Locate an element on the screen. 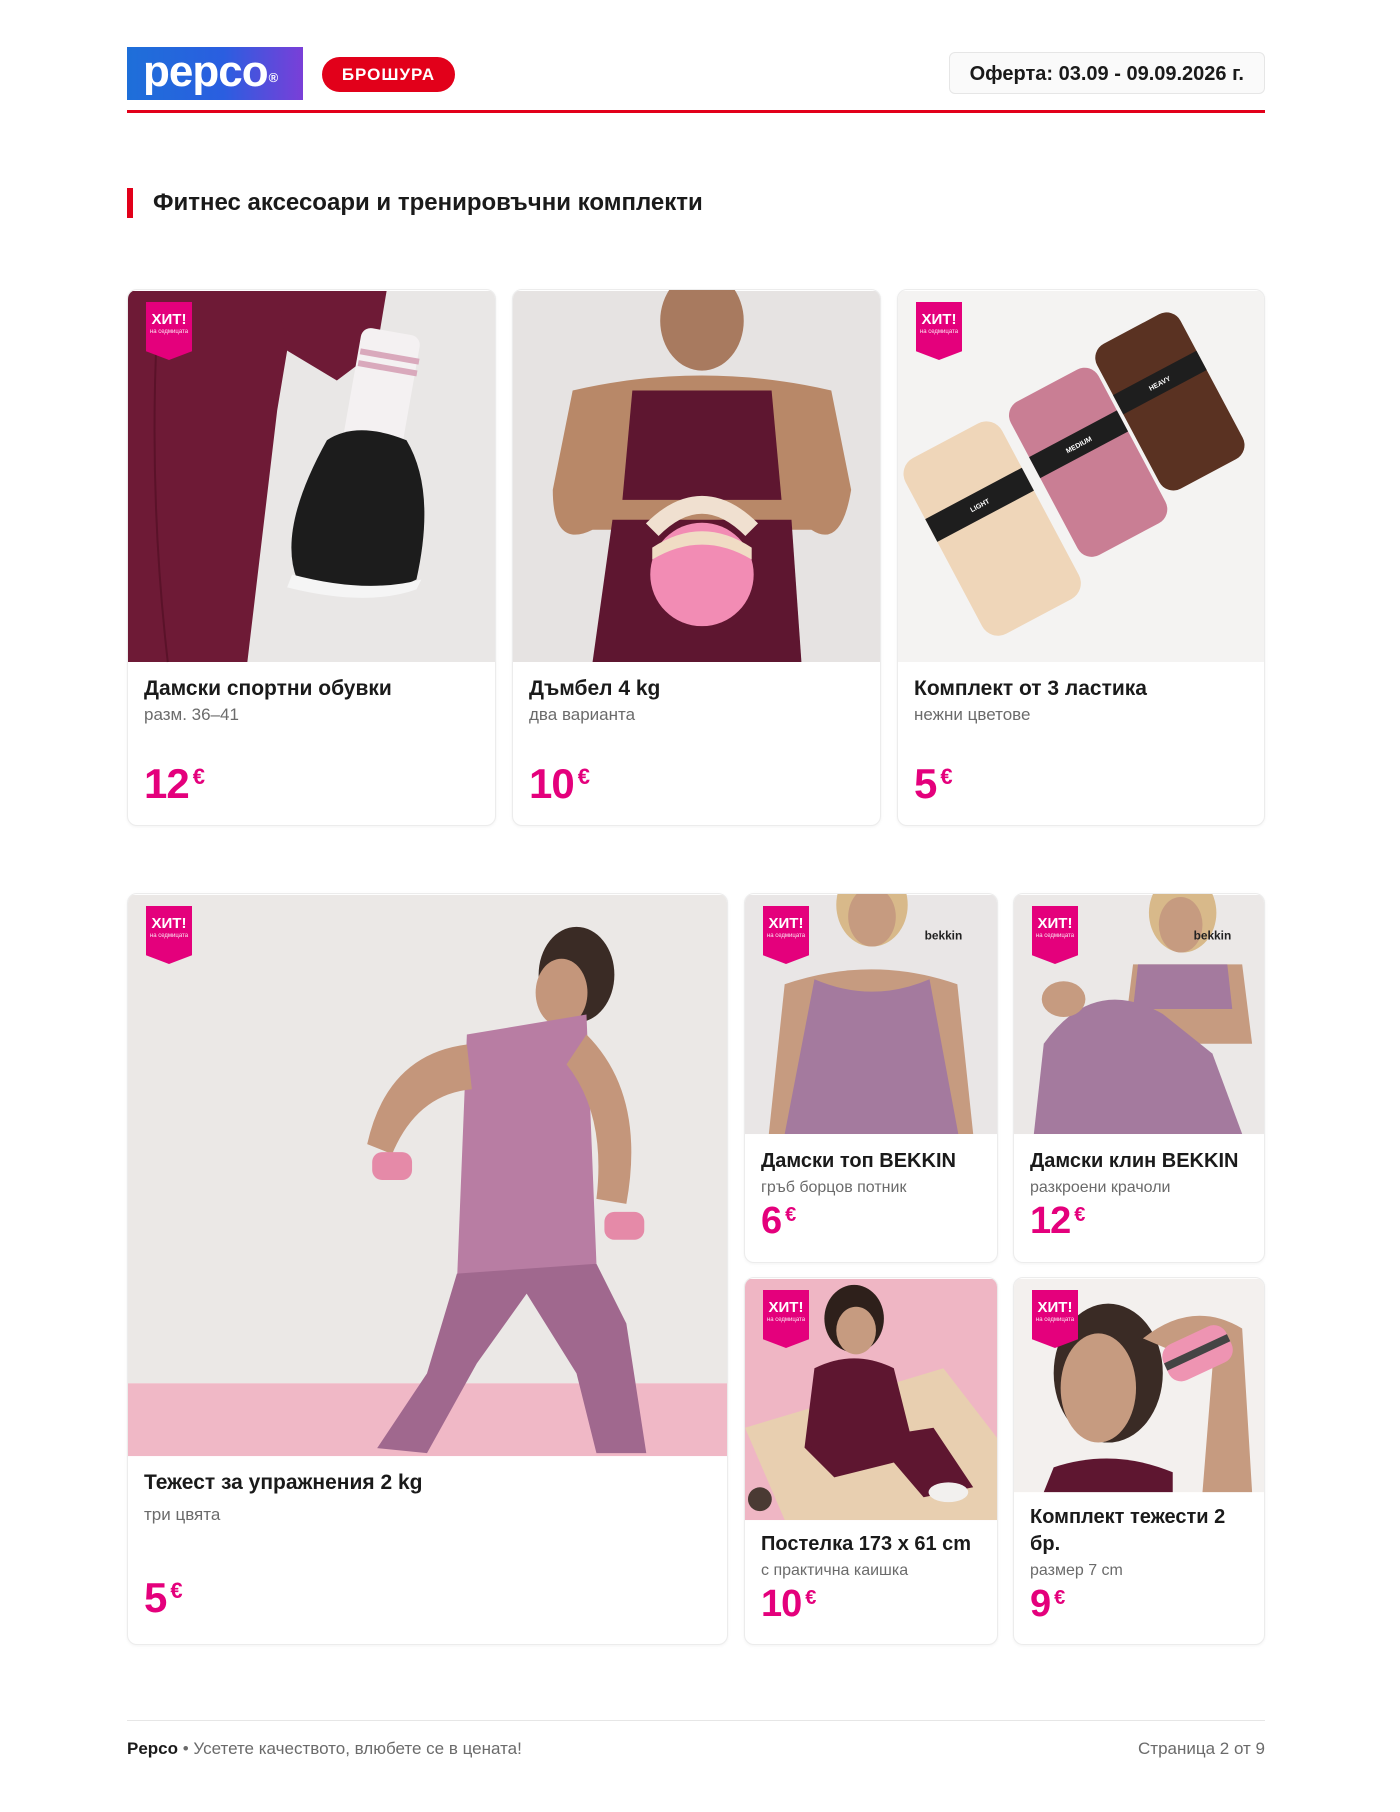  product-name: Дамски спортни обувки is located at coordinates (268, 688).